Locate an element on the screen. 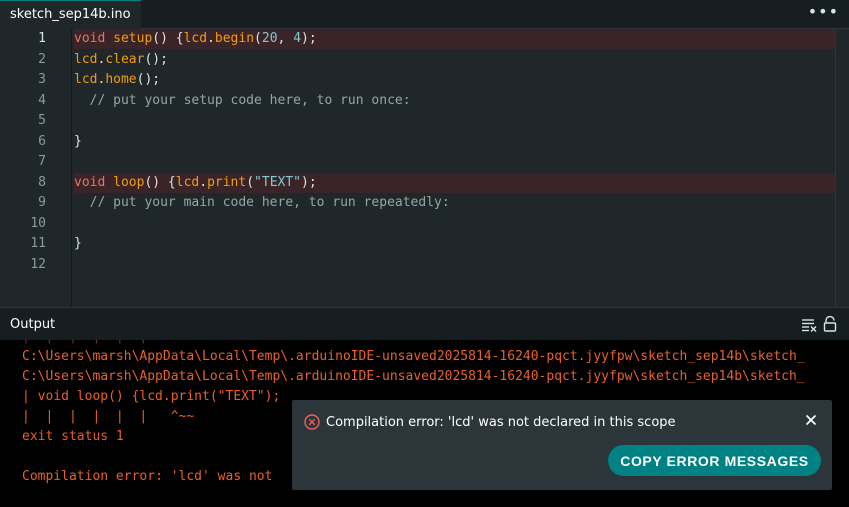  code-line-error: void setup() {lcd.begin(20, 4); is located at coordinates (461, 39).